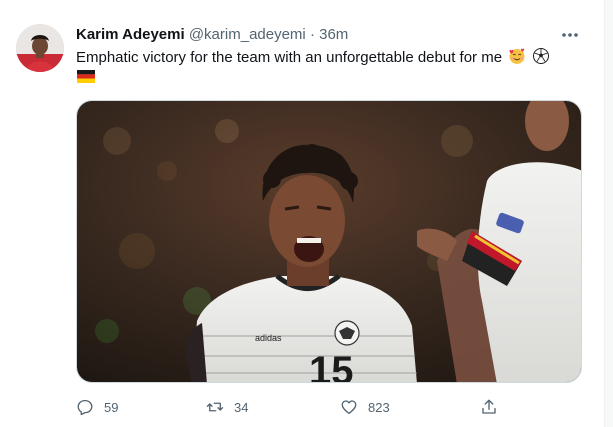  I want to click on more-dots-icon, so click(570, 35).